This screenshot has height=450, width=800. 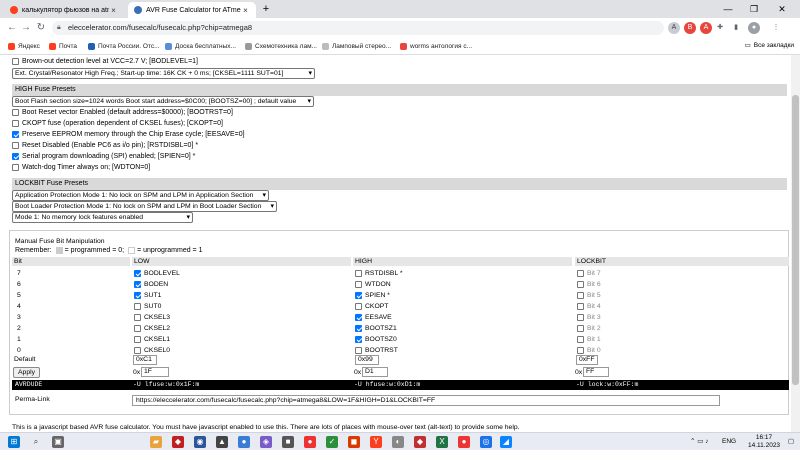 I want to click on adblock-icon: A, so click(x=706, y=28).